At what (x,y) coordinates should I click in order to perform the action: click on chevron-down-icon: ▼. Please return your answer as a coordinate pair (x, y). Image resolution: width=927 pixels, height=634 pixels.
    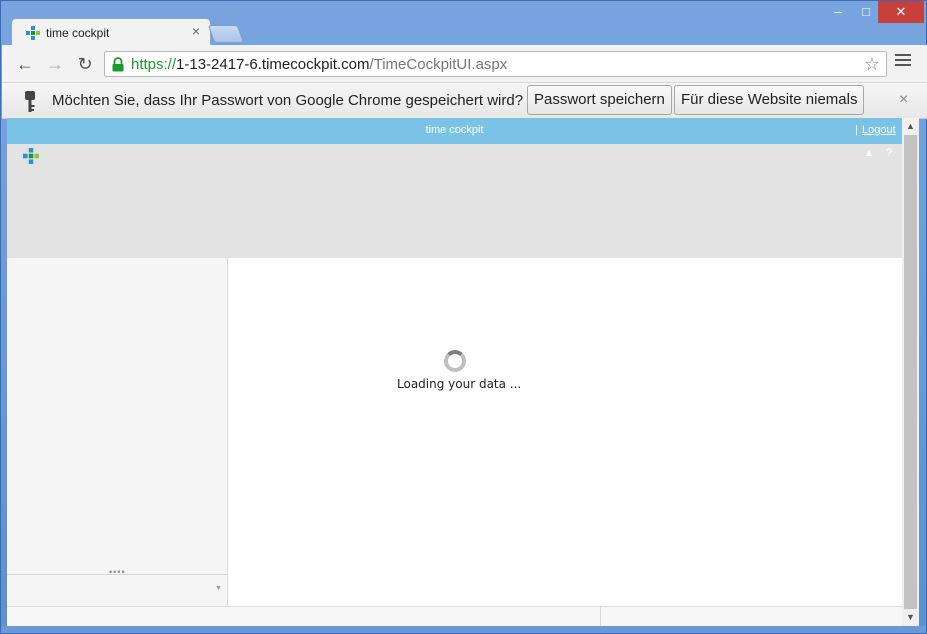
    Looking at the image, I should click on (218, 588).